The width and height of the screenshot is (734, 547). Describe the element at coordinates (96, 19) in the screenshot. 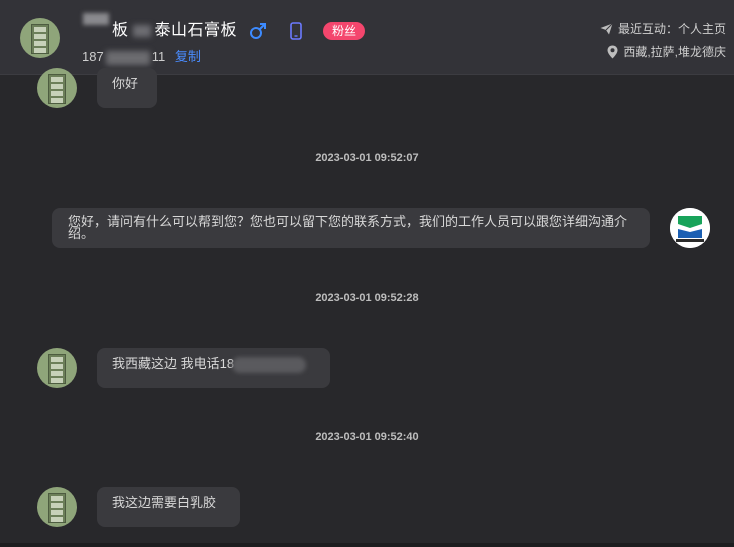

I see `name-mask` at that location.